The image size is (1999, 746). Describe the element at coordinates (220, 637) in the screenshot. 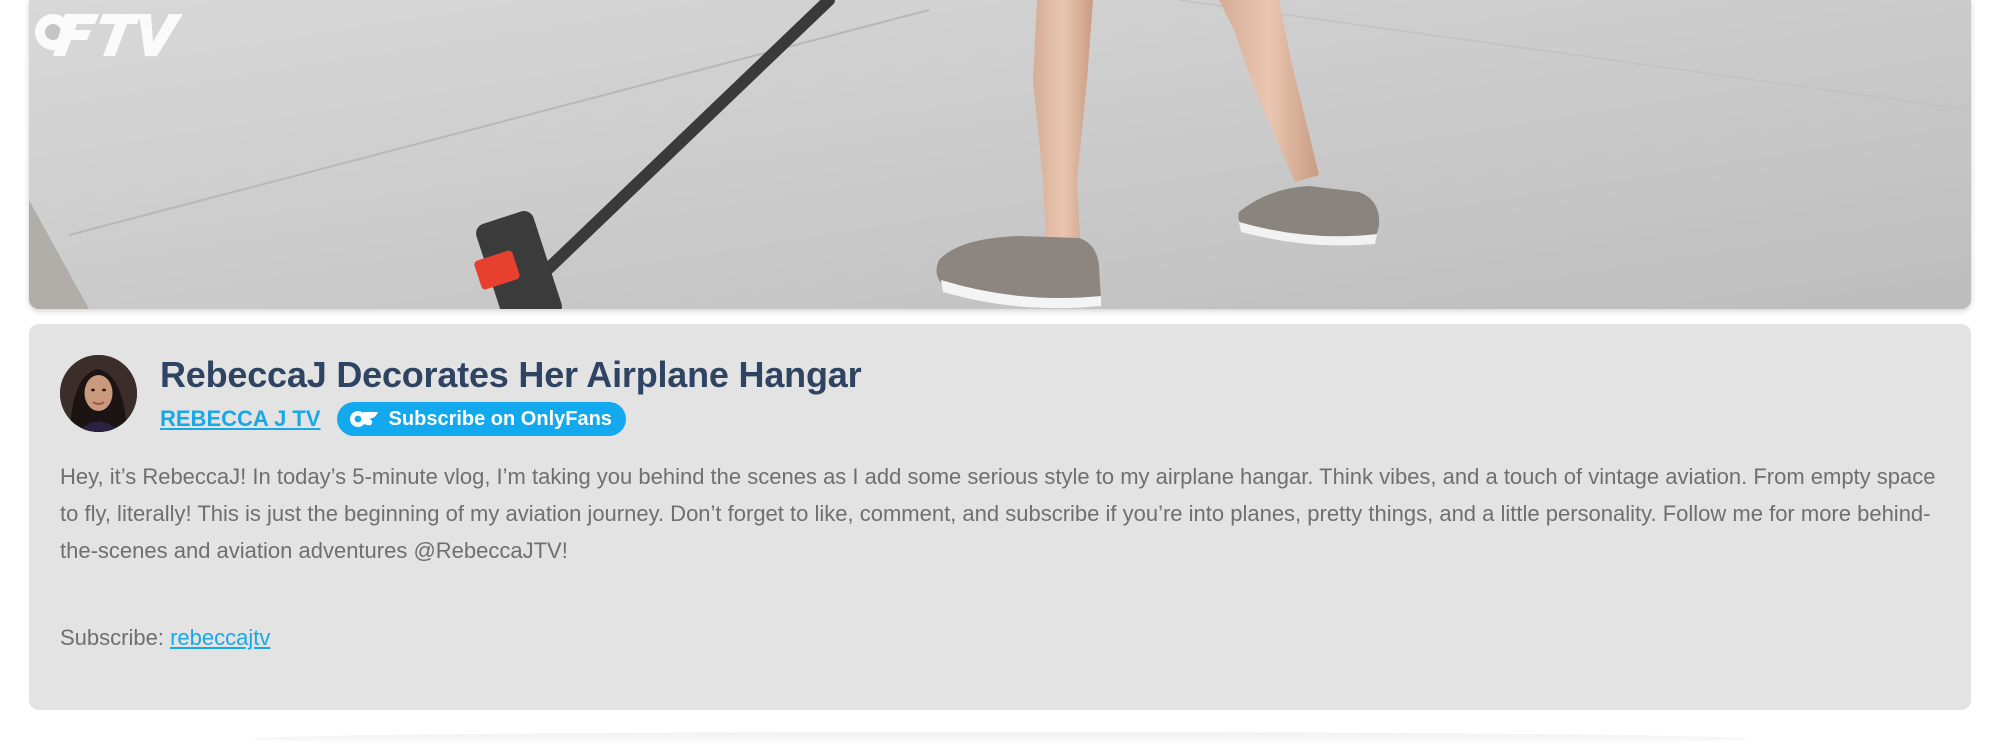

I see `subscribe-link: rebeccajtv` at that location.